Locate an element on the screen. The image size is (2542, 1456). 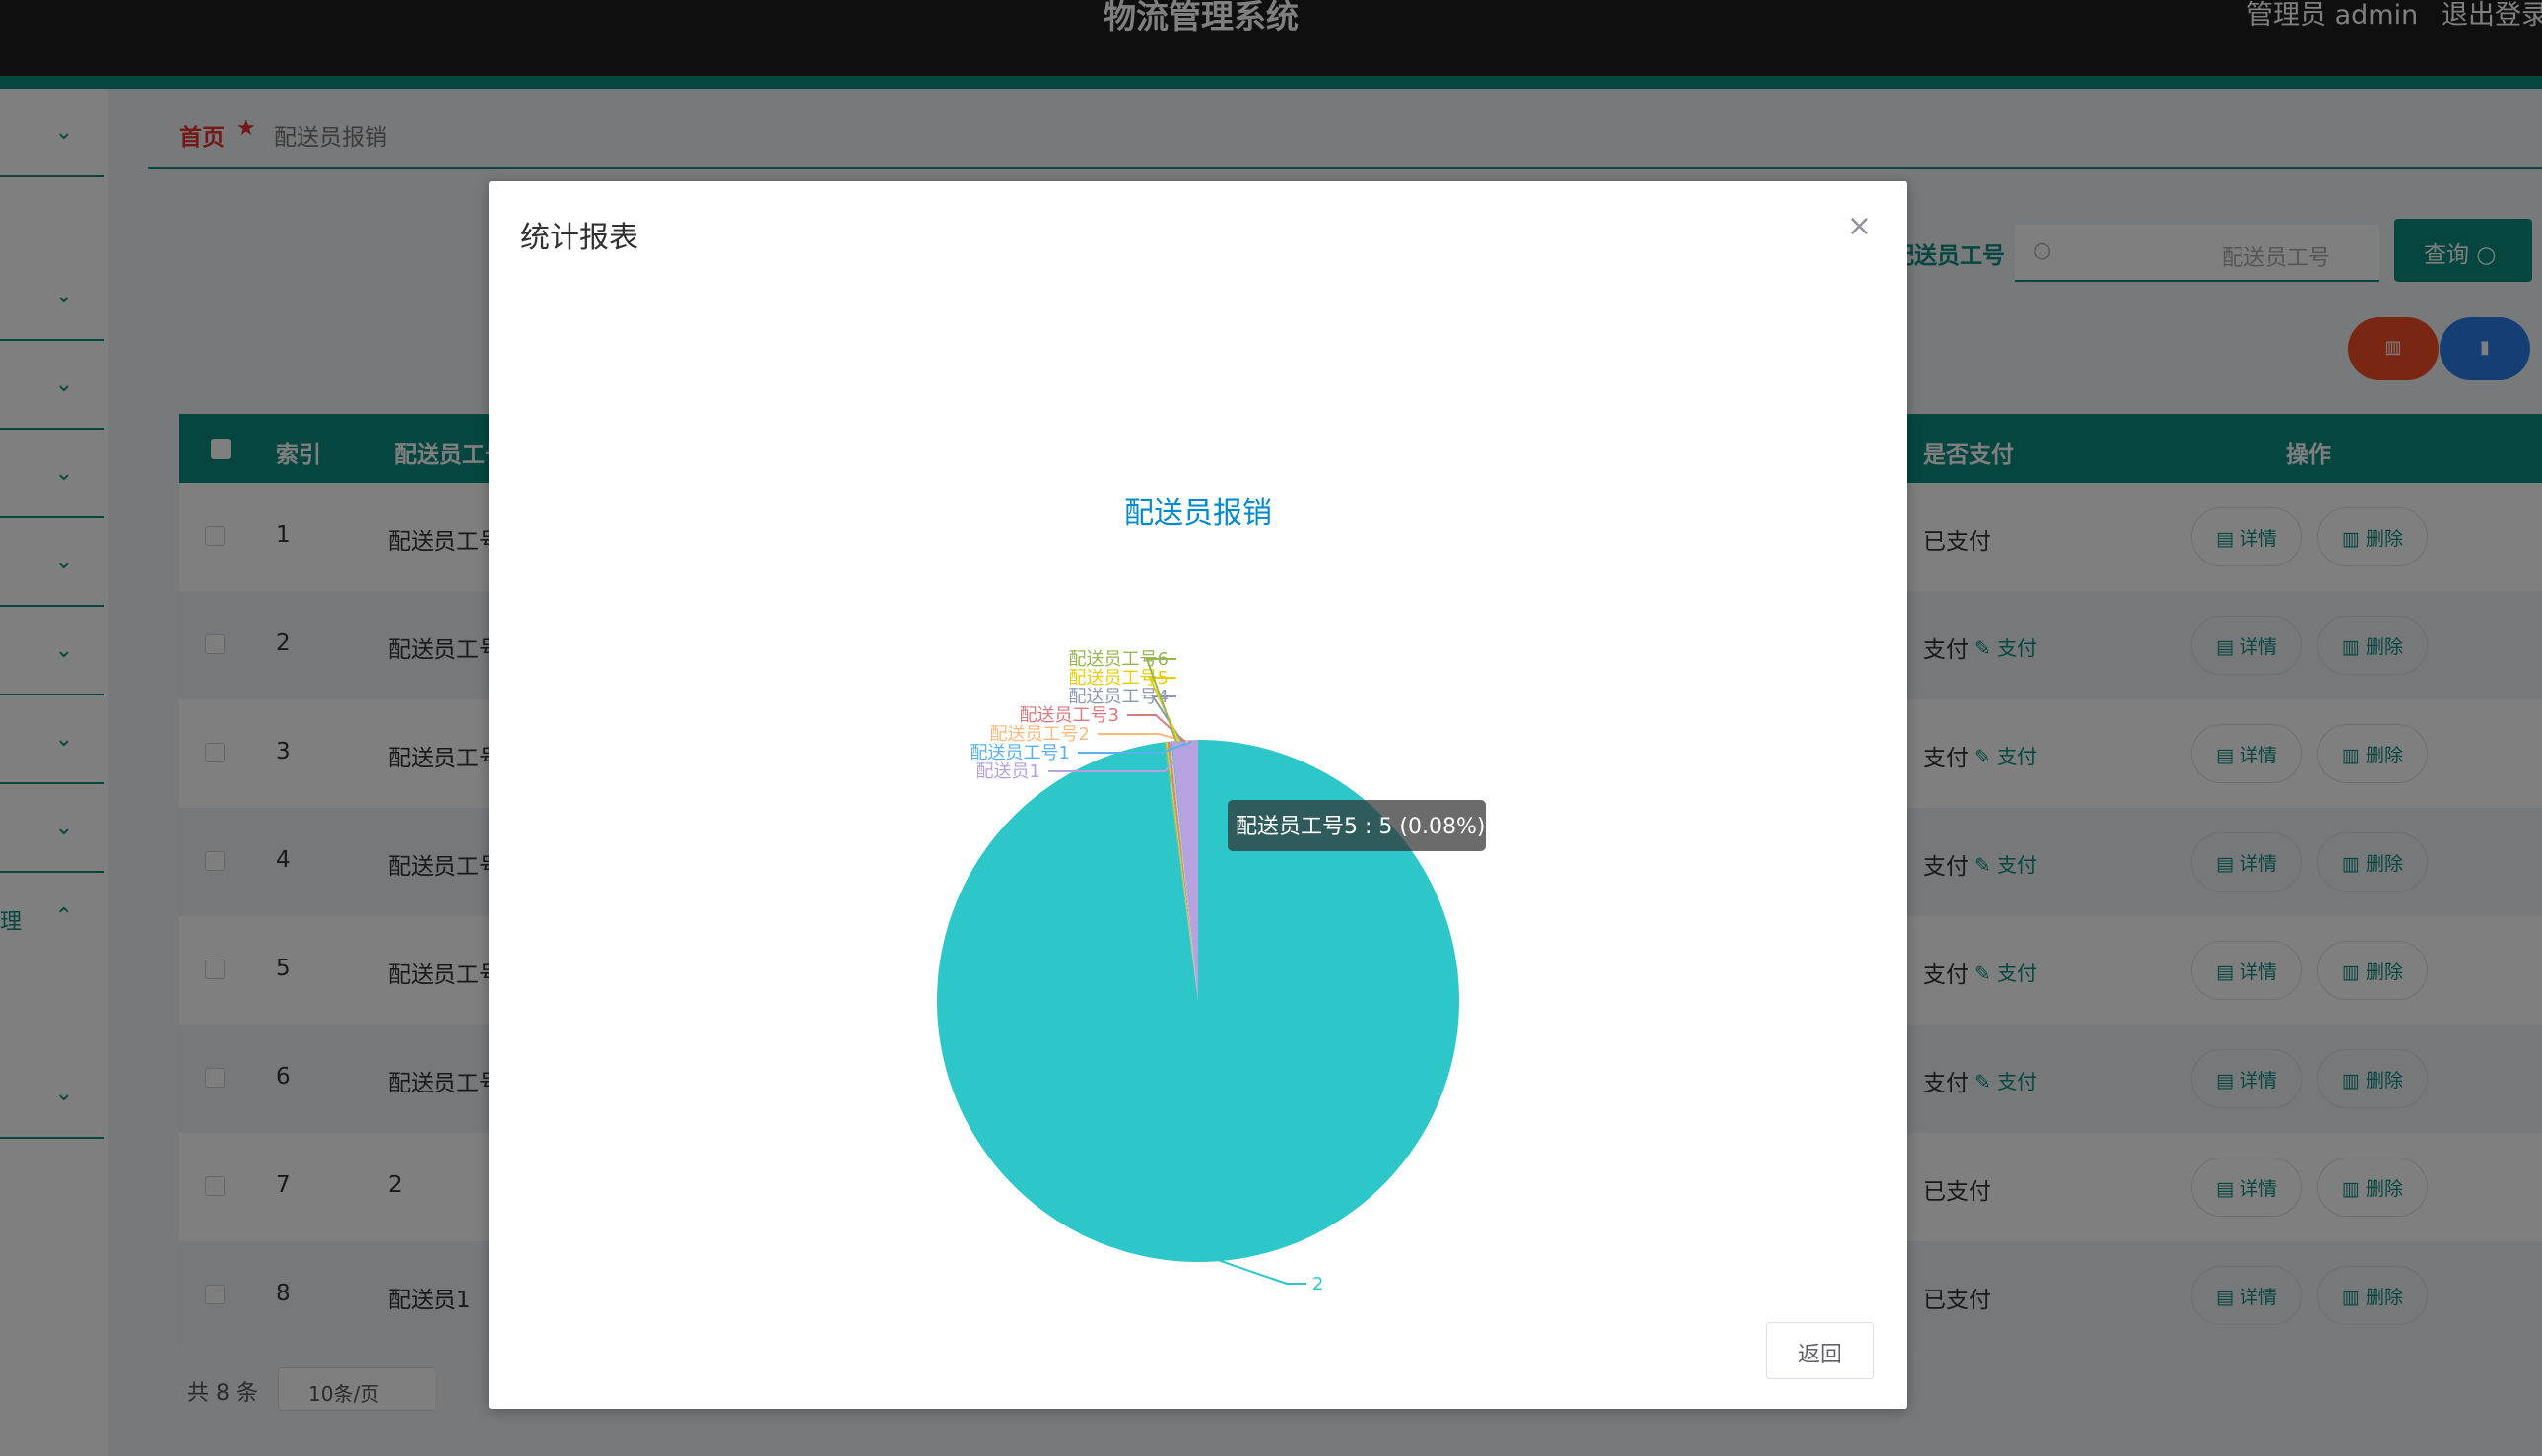
chart-tooltip: 配送员工号5 : 5 (0.08%) is located at coordinates (1357, 825).